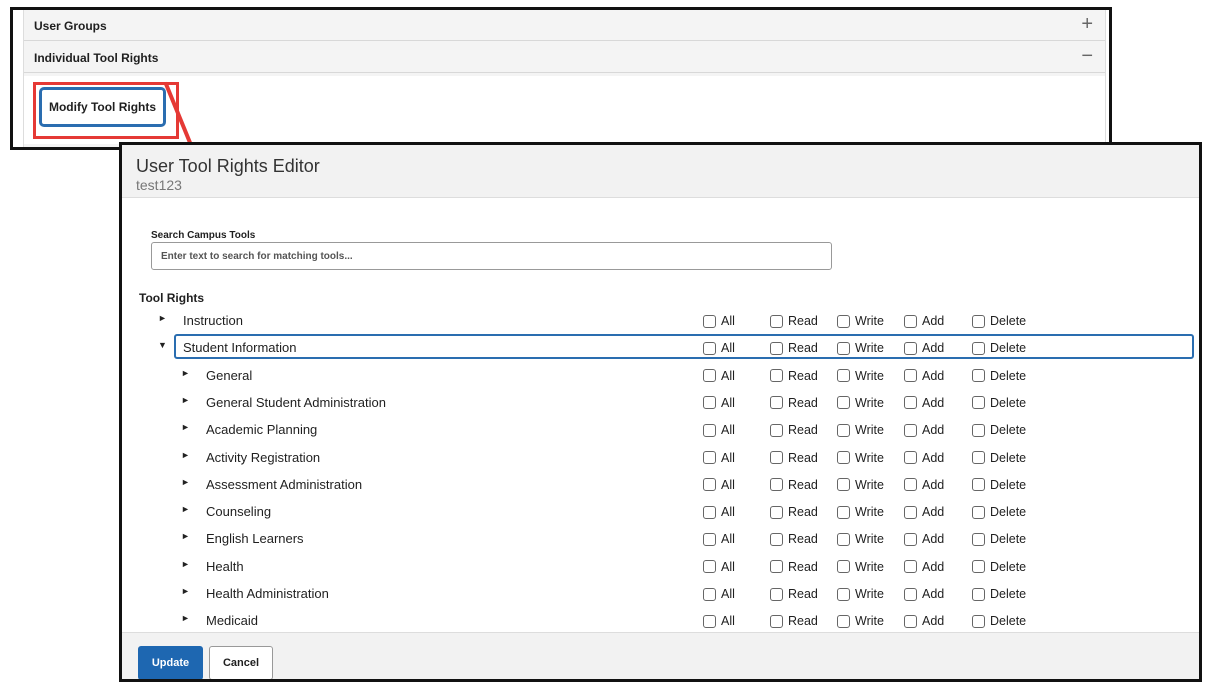 The width and height of the screenshot is (1205, 684). Describe the element at coordinates (660, 320) in the screenshot. I see `tool-row: ► Instruction All Read Write Add Delete` at that location.